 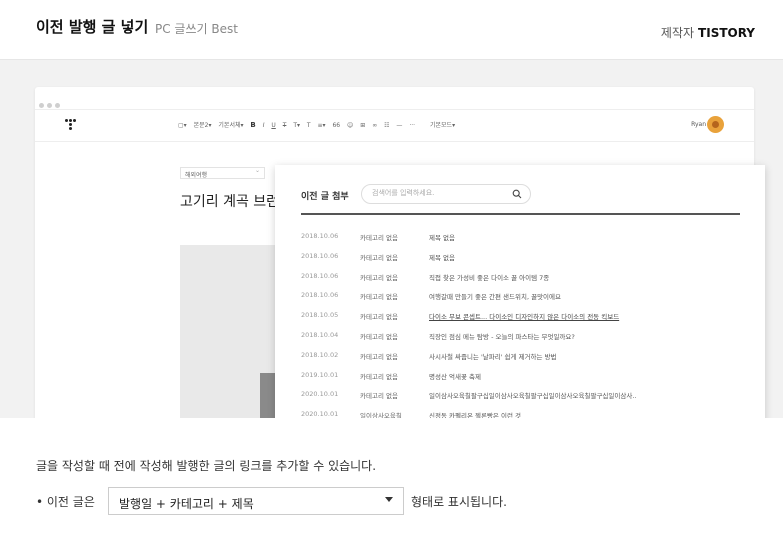 What do you see at coordinates (517, 194) in the screenshot?
I see `search-icon` at bounding box center [517, 194].